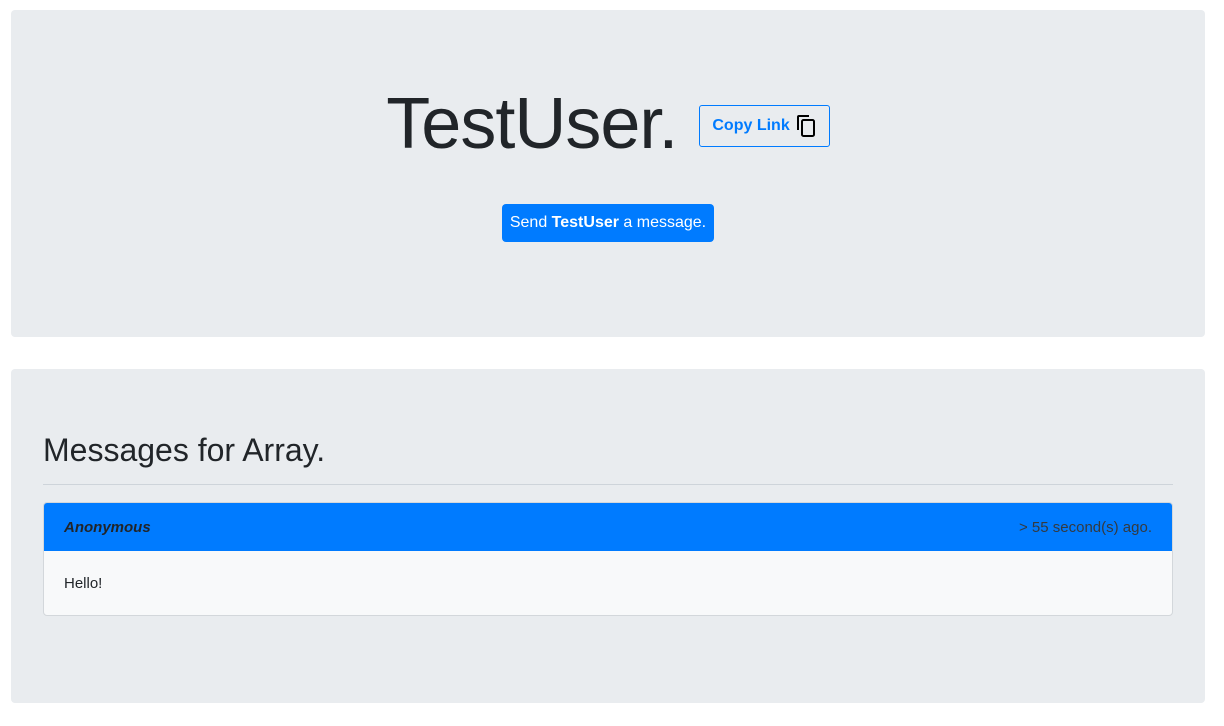 The height and width of the screenshot is (726, 1224). Describe the element at coordinates (184, 450) in the screenshot. I see `messages-heading: Messages for Array.` at that location.